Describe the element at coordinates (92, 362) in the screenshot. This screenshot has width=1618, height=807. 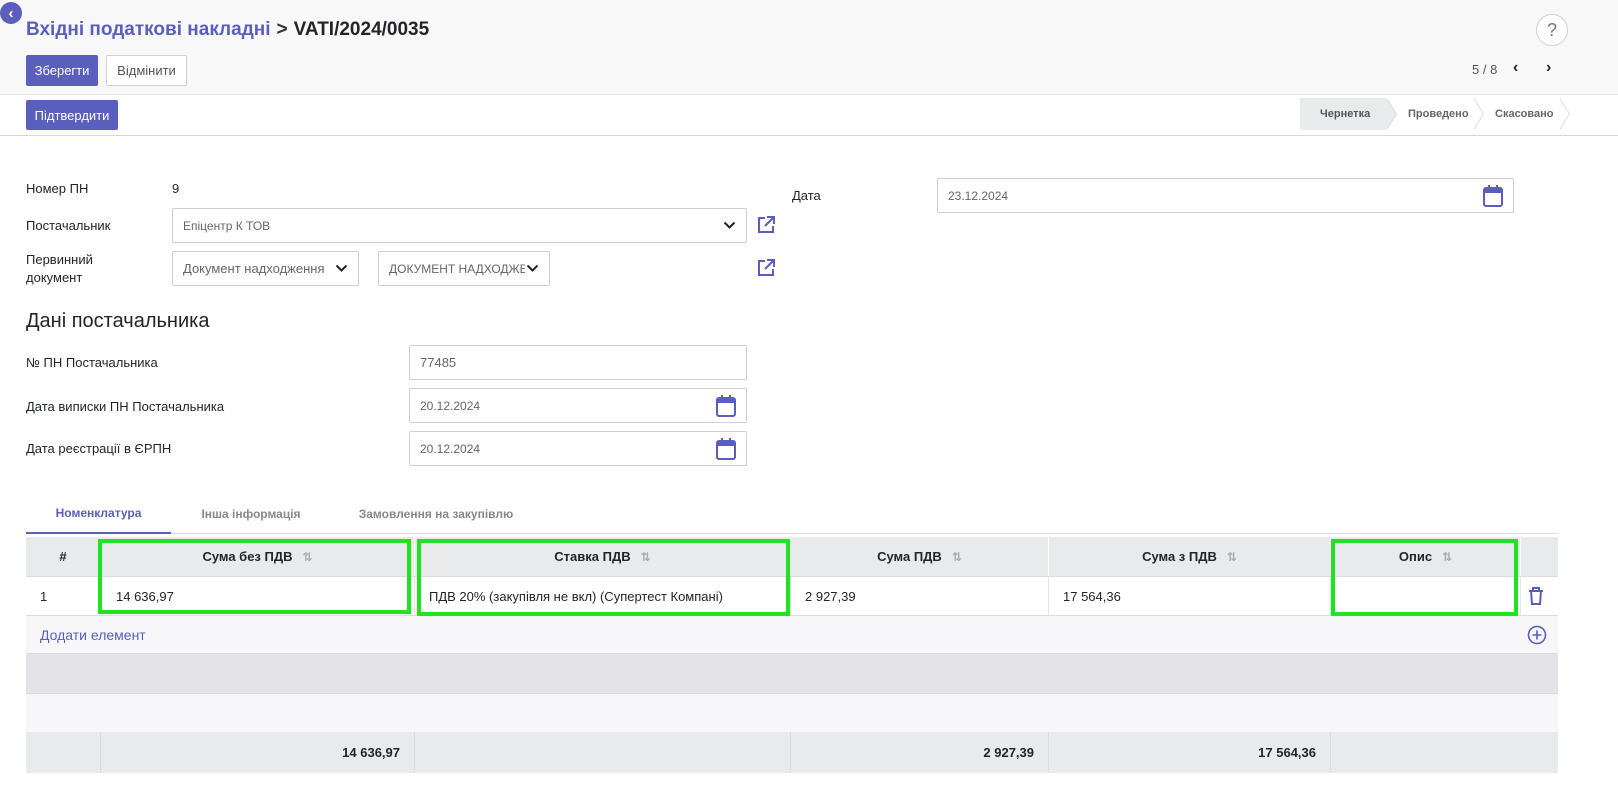
I see `supplier-vat-no-label: № ПН Постачальника` at that location.